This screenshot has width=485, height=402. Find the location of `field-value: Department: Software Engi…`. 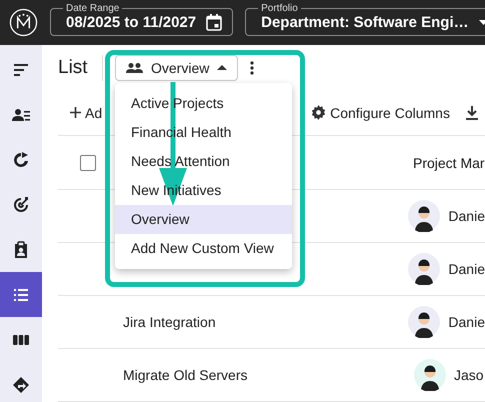

field-value: Department: Software Engi… is located at coordinates (365, 22).